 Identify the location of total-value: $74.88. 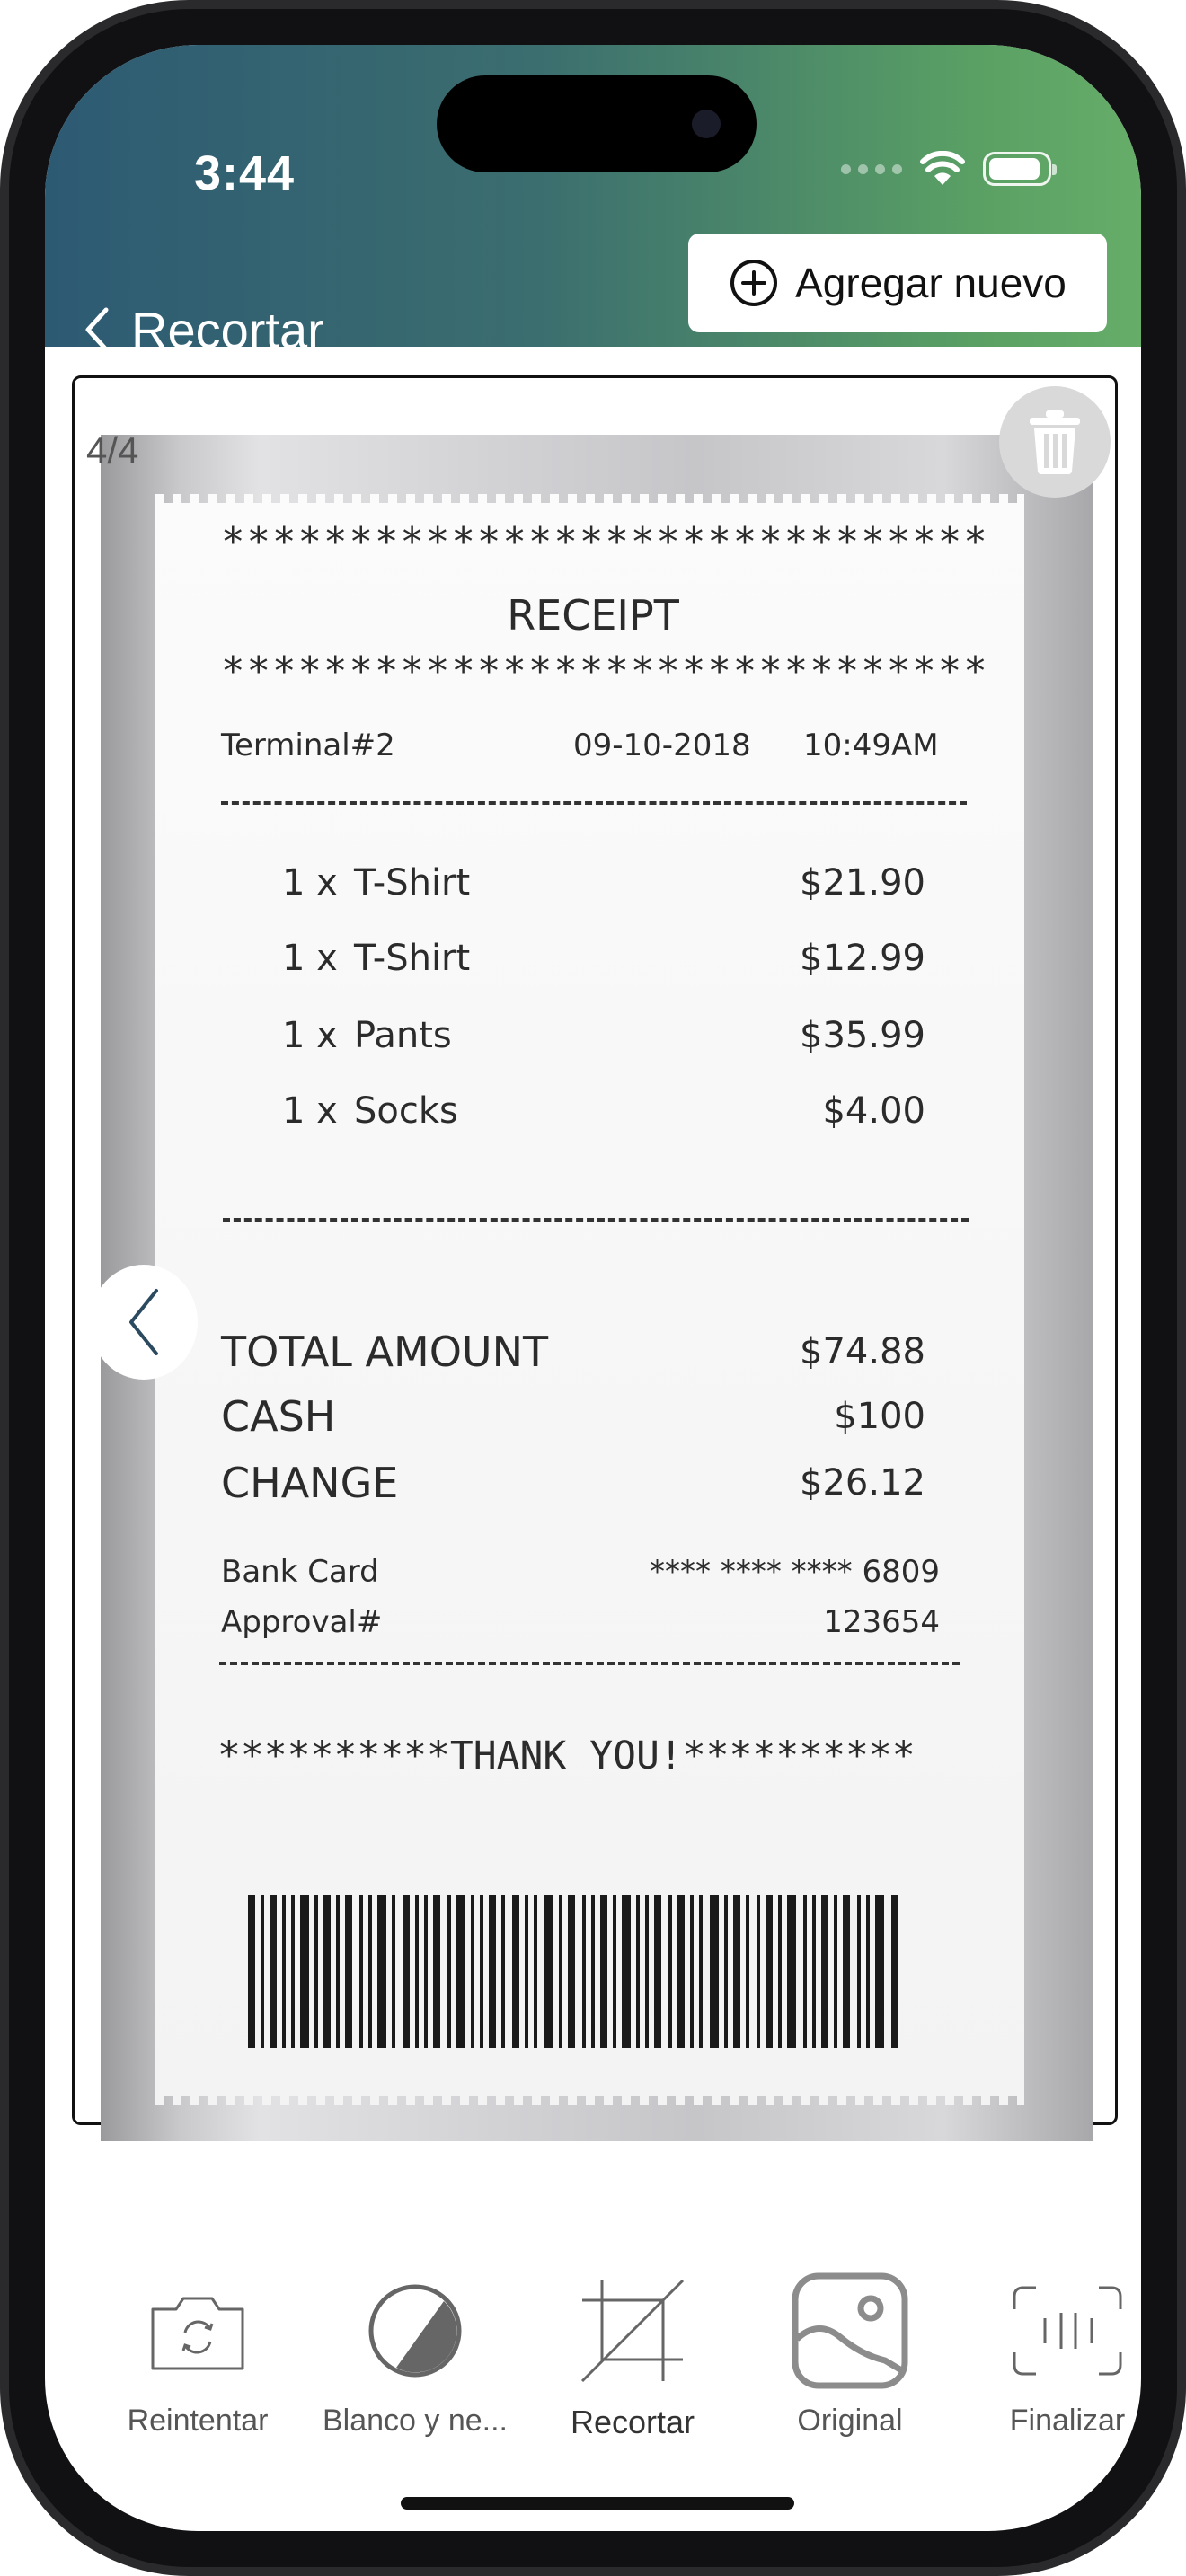
(862, 1351).